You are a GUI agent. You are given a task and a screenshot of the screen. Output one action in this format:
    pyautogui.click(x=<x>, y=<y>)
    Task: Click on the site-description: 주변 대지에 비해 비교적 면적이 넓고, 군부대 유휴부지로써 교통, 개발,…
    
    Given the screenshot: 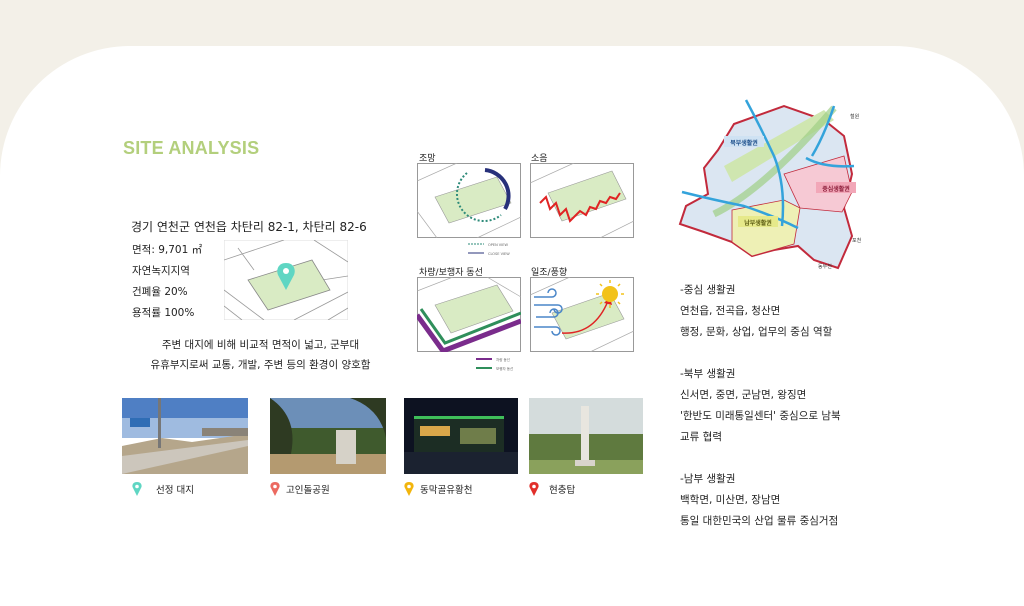 What is the action you would take?
    pyautogui.click(x=260, y=355)
    